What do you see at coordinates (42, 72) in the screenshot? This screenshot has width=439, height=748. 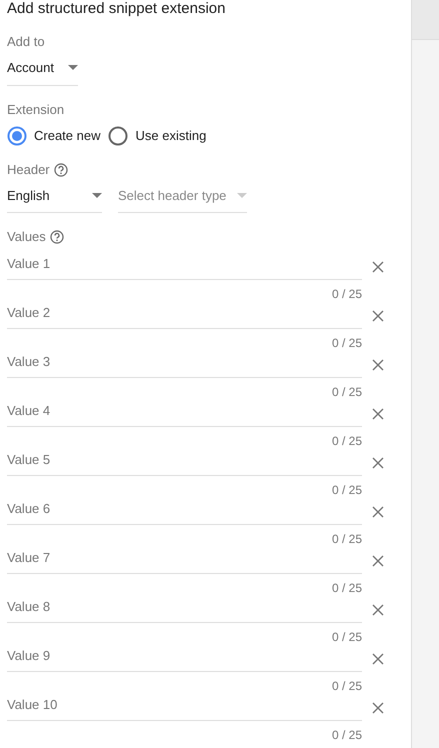 I see `account-dropdown: Account` at bounding box center [42, 72].